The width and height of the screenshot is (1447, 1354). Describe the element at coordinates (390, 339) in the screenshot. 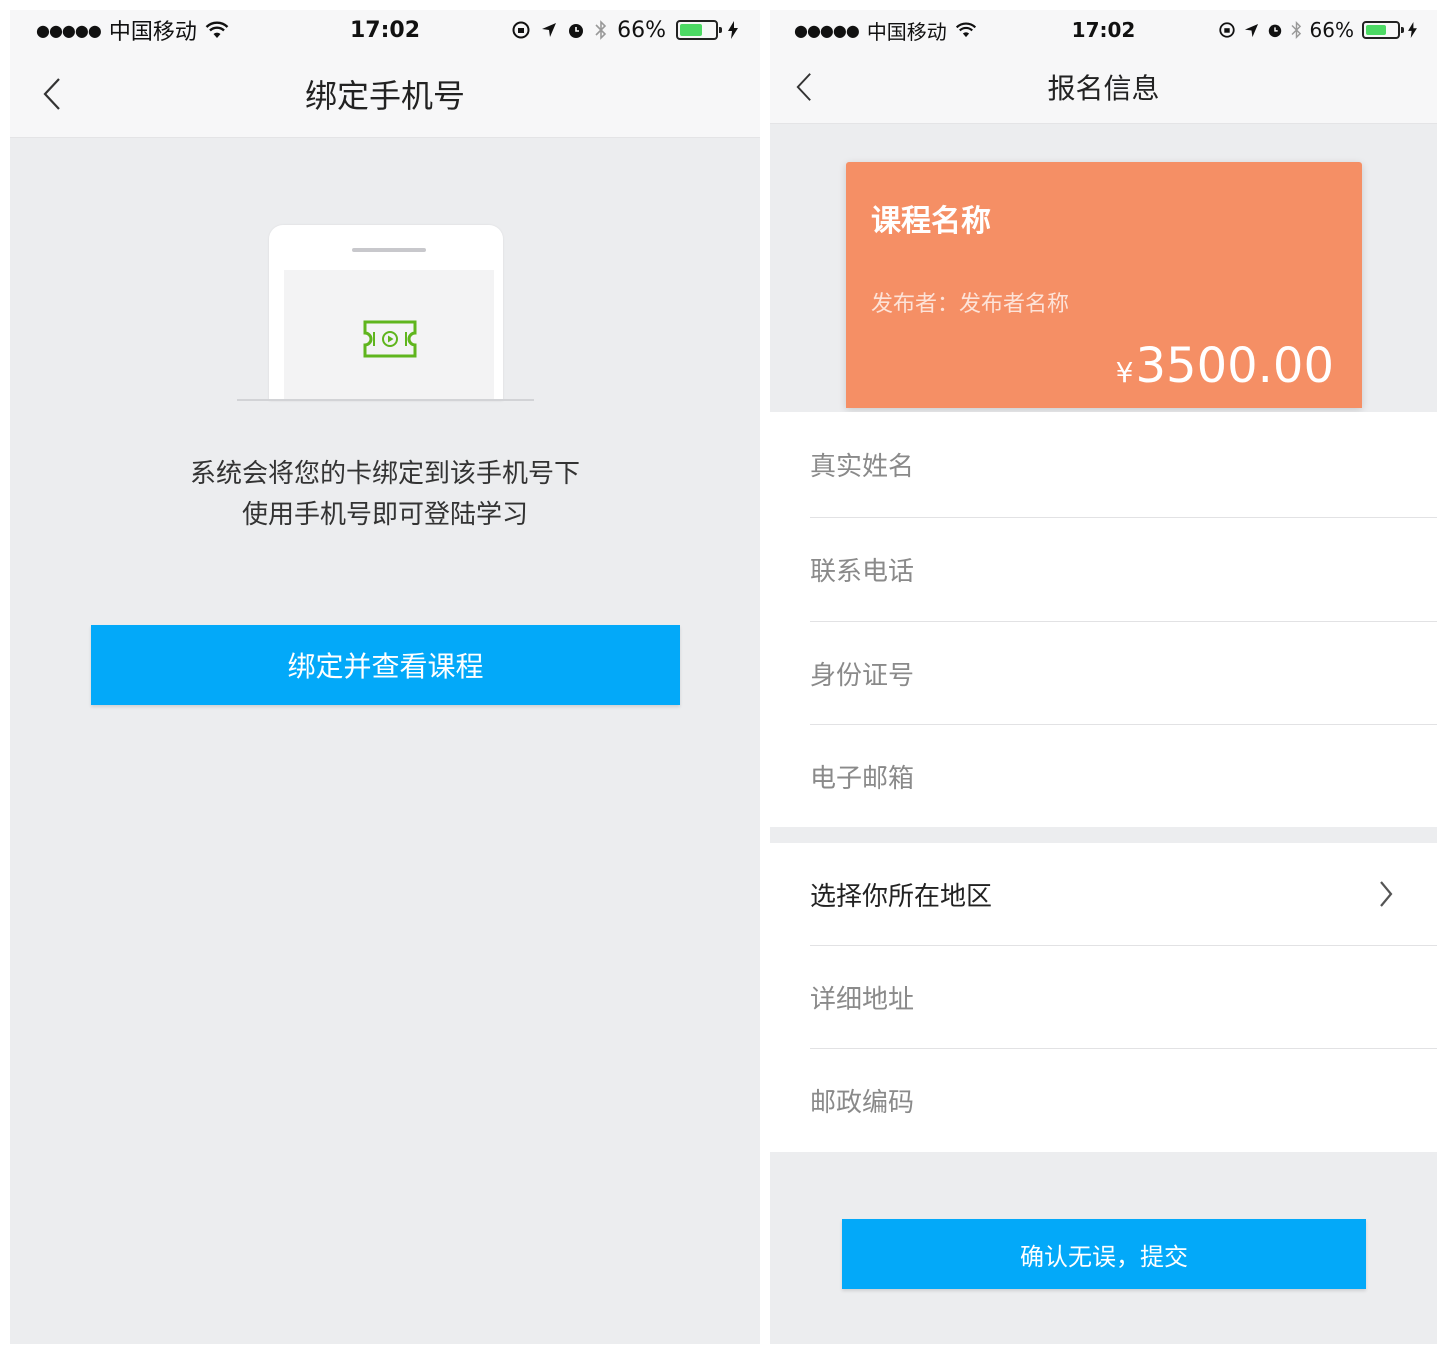

I see `course-ticket-icon` at that location.